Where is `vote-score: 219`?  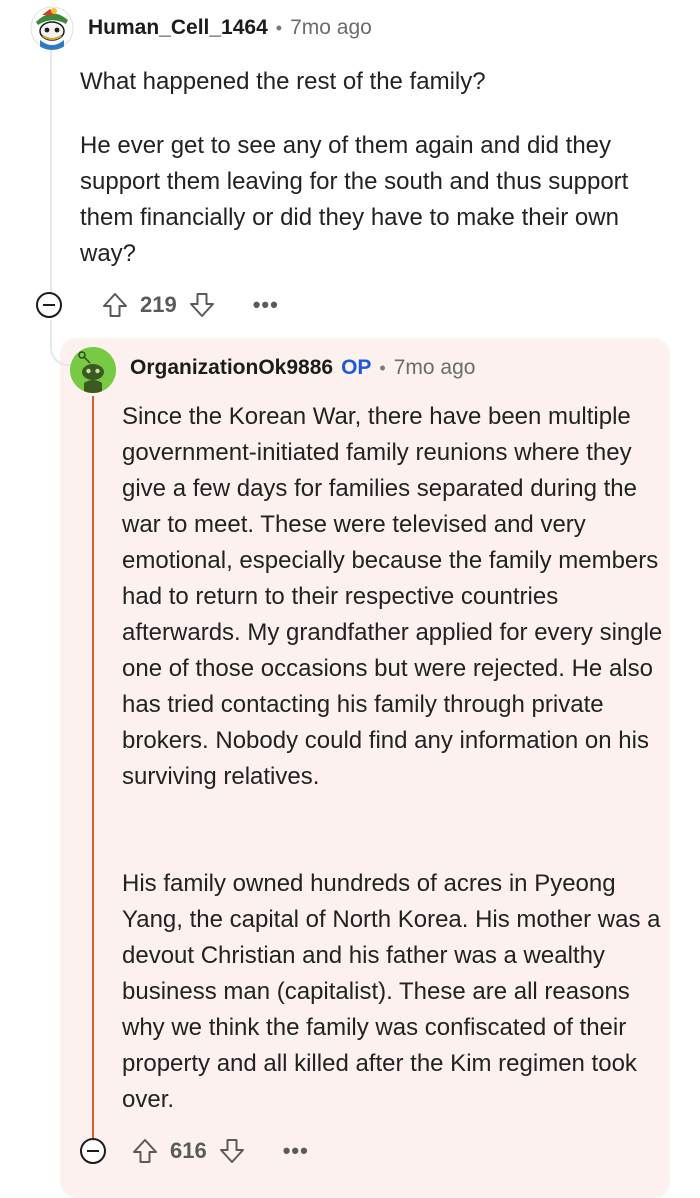
vote-score: 219 is located at coordinates (158, 304).